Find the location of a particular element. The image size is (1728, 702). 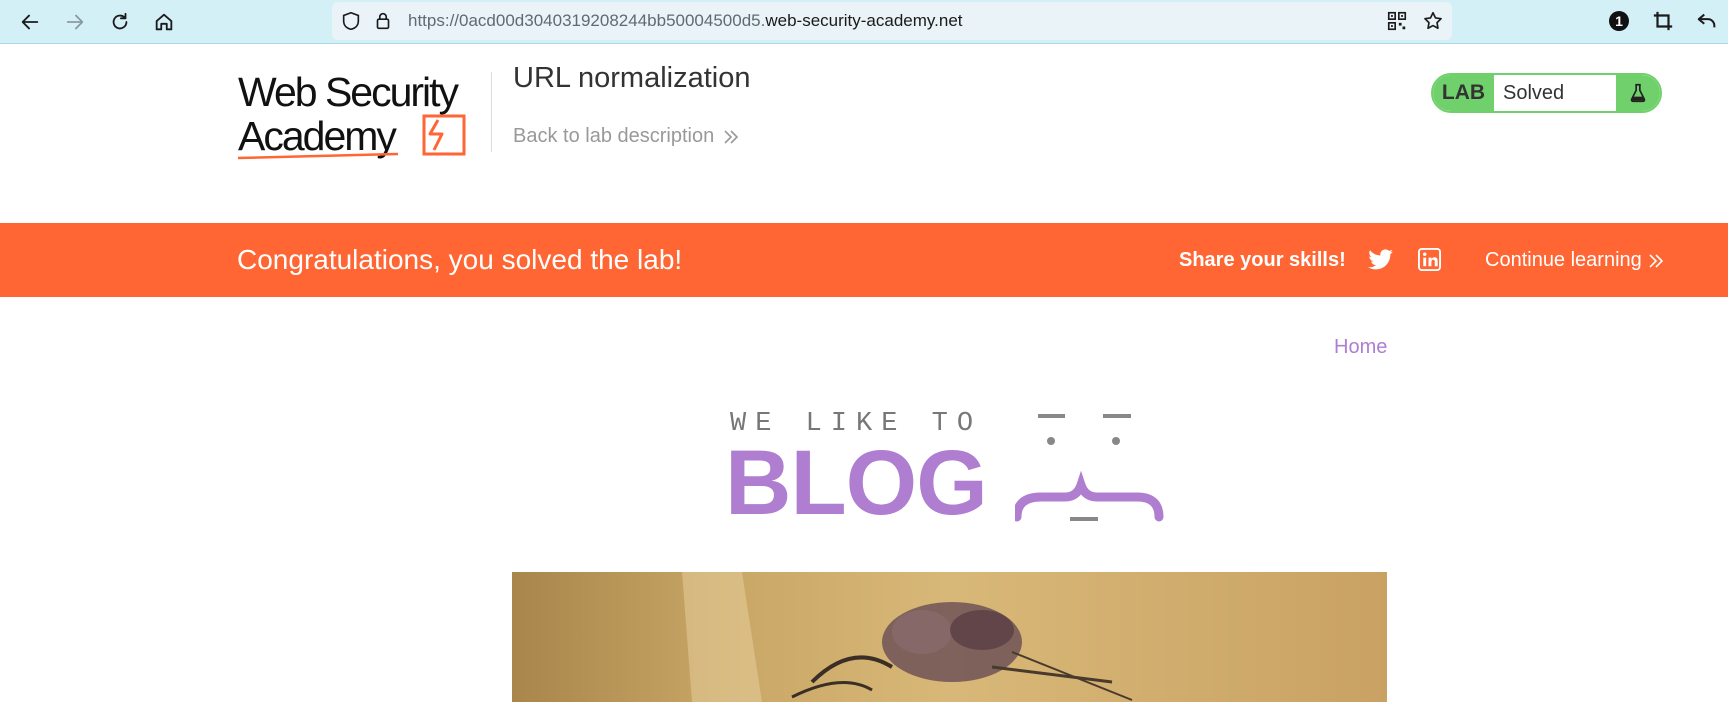

lab-label: LAB is located at coordinates (1463, 93).